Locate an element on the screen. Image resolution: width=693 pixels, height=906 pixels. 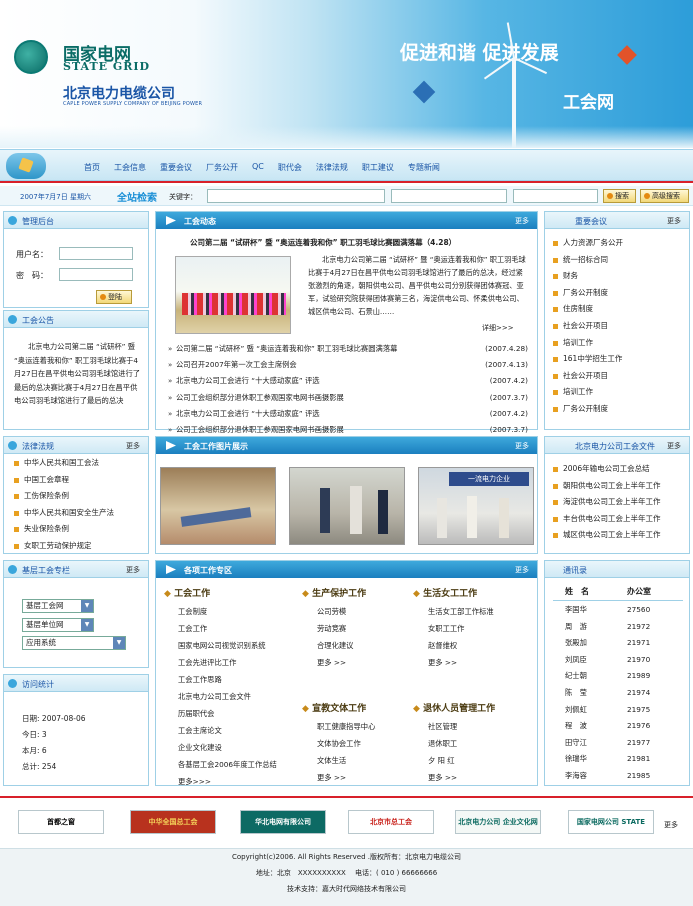
search-button: 搜索 is located at coordinates (619, 196).